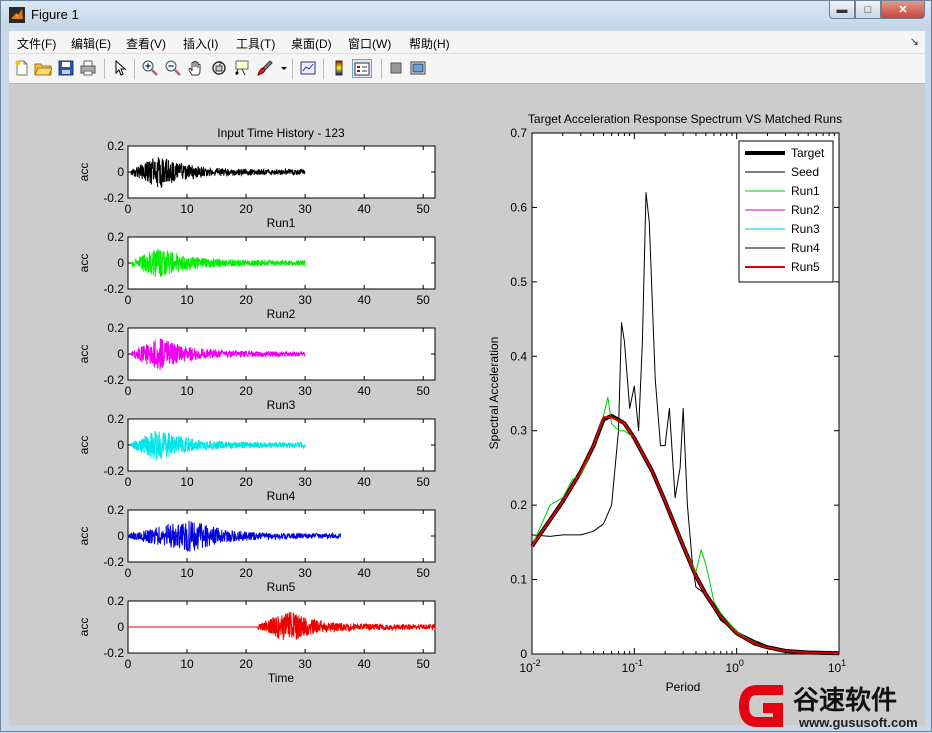 This screenshot has width=932, height=733. Describe the element at coordinates (91, 43) in the screenshot. I see `menu-edit: 编辑(E)` at that location.